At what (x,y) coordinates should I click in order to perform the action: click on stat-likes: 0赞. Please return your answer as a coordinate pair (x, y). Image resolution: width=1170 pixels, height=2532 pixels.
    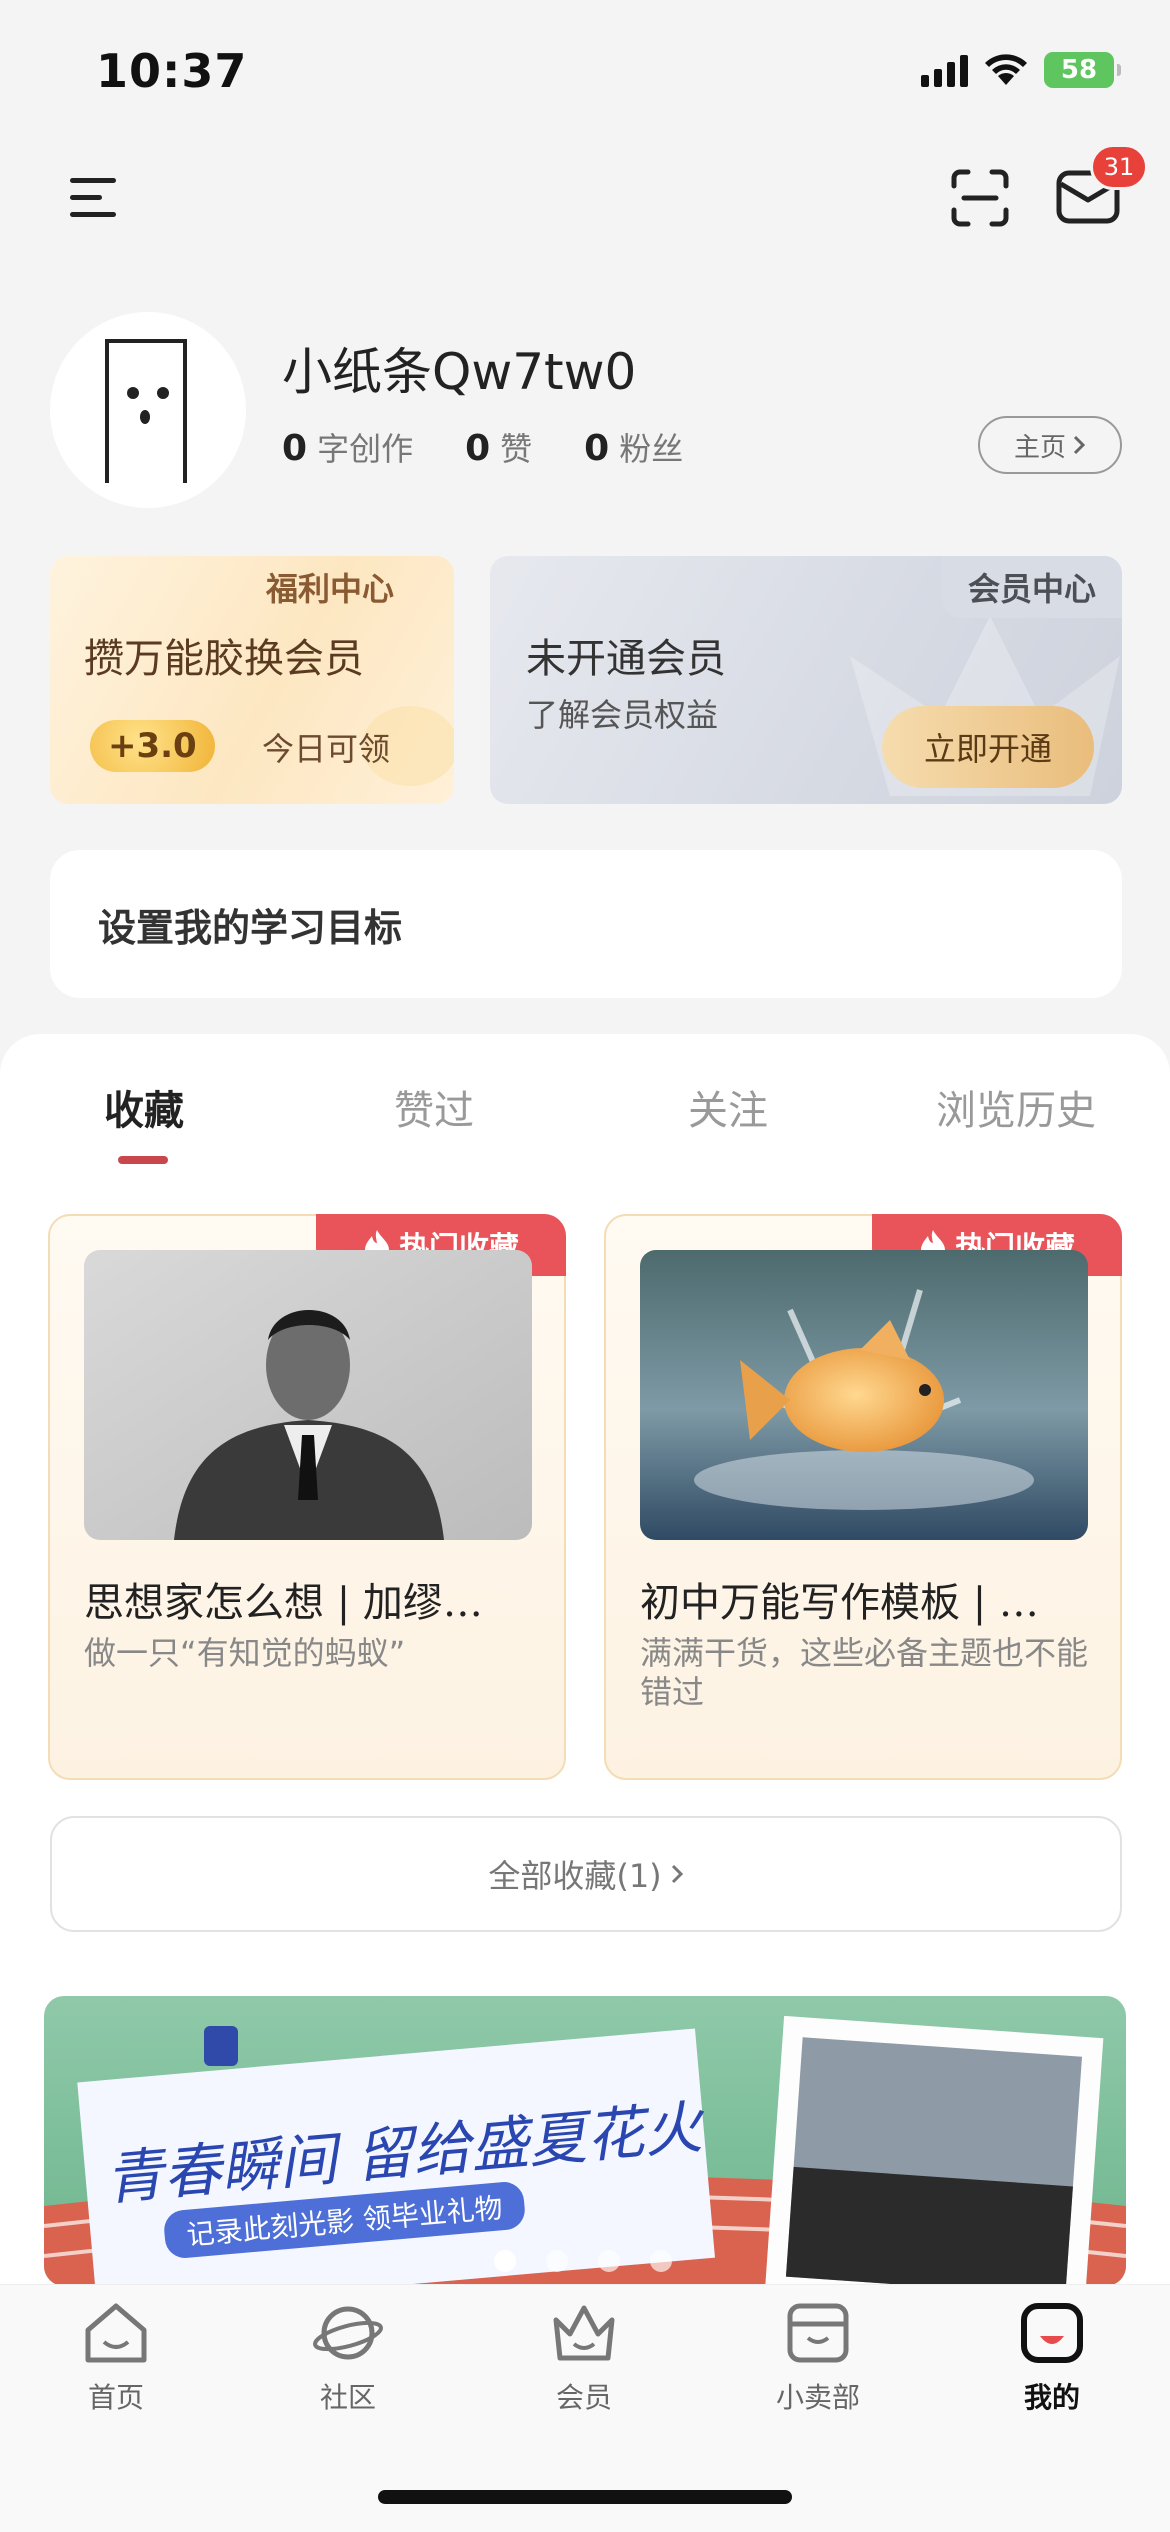
    Looking at the image, I should click on (498, 447).